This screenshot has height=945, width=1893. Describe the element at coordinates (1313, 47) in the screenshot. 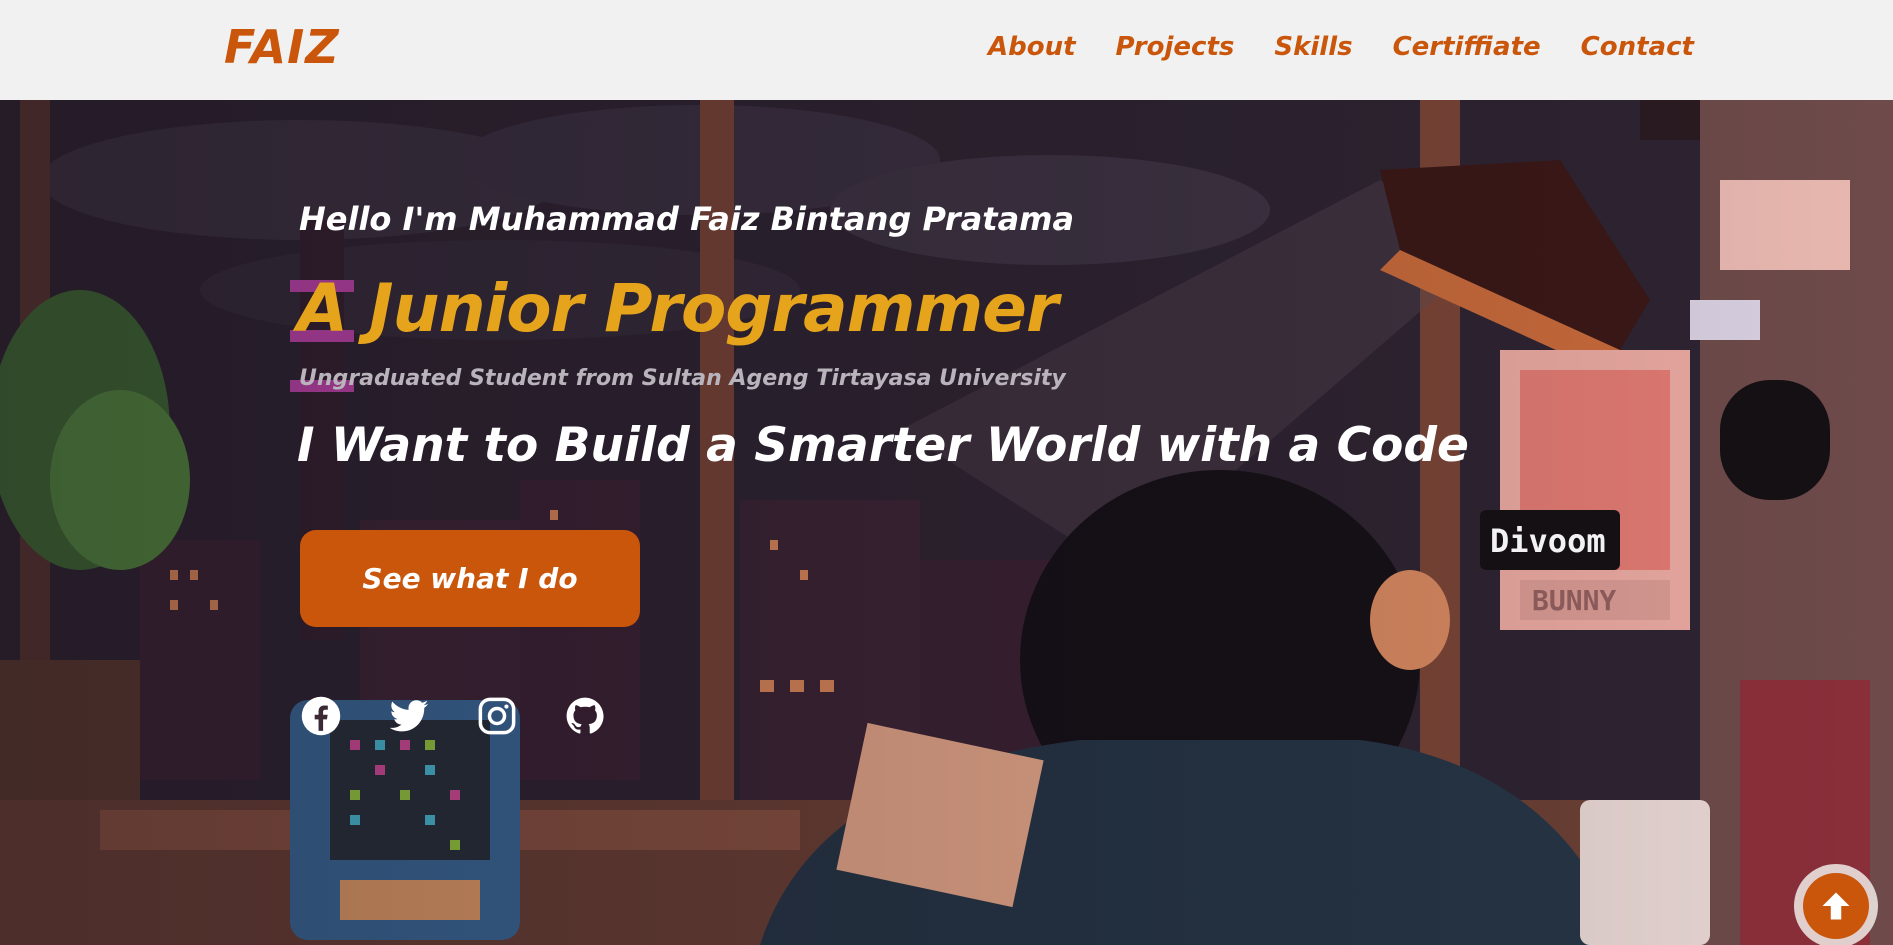

I see `nav-skills: Skills` at that location.